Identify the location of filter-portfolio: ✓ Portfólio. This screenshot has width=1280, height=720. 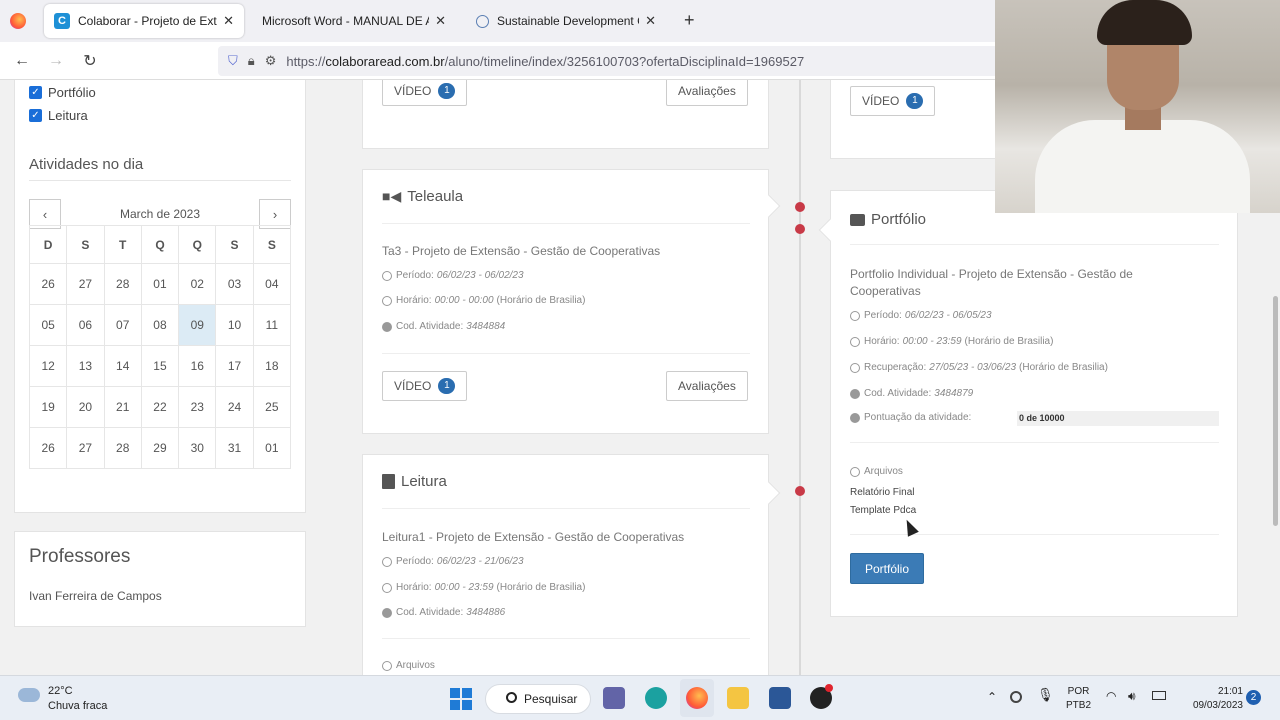
(62, 92).